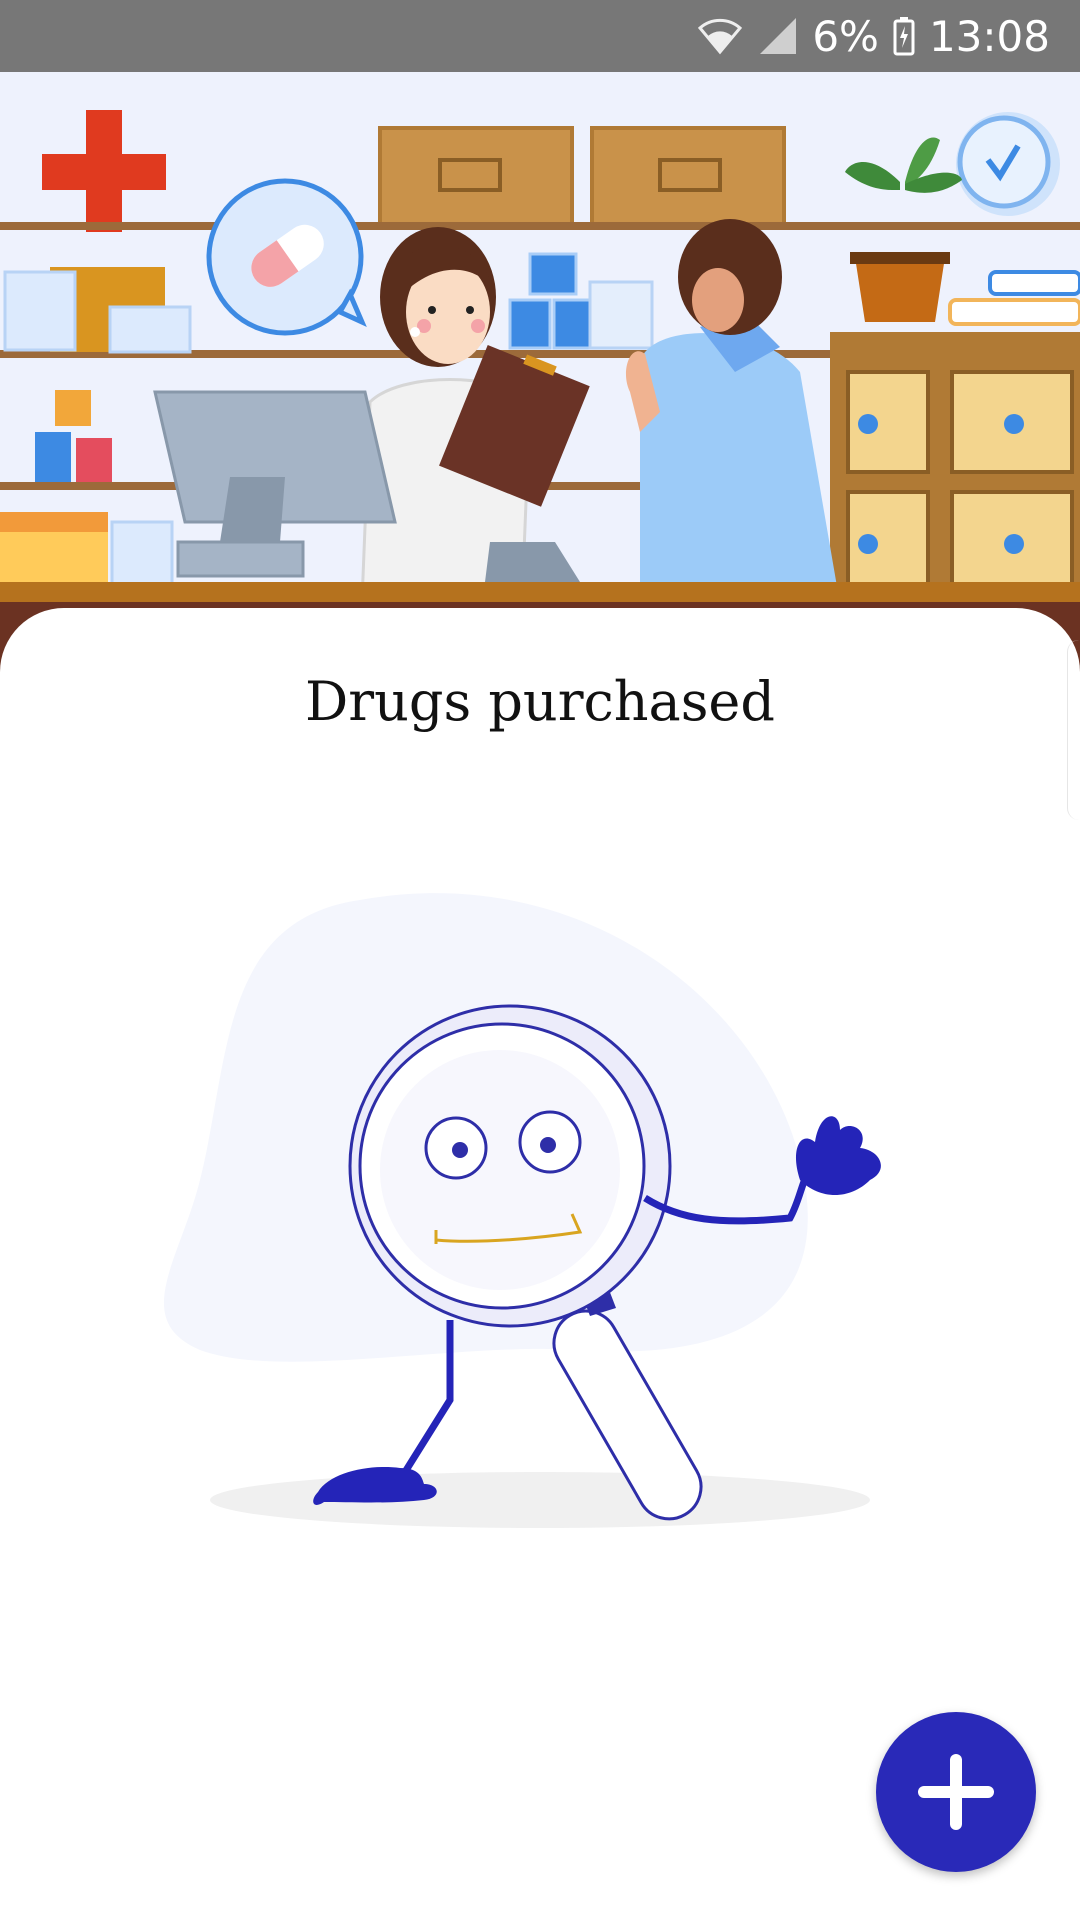 The image size is (1080, 1920). What do you see at coordinates (540, 701) in the screenshot?
I see `page-title: Drugs purchased` at bounding box center [540, 701].